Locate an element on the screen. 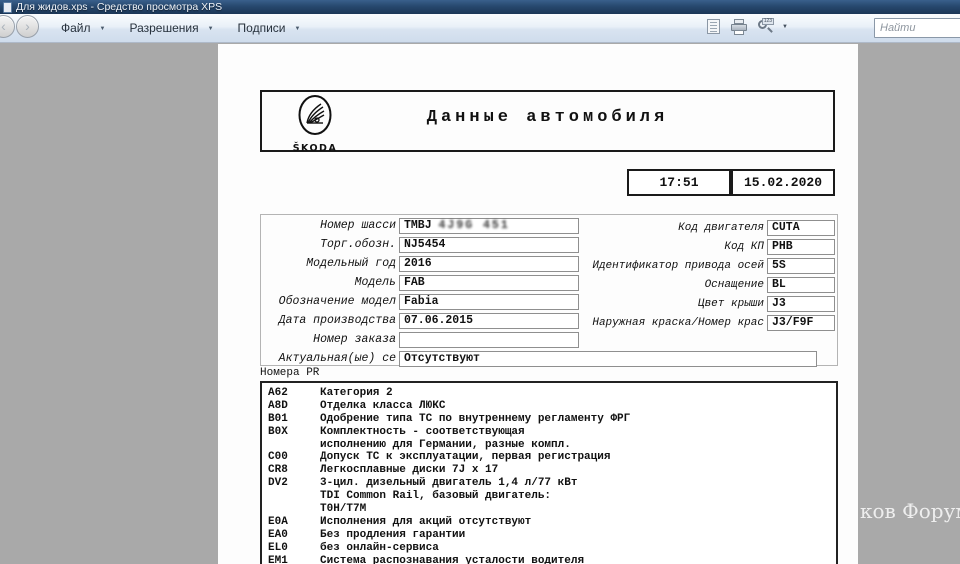  field-row: Номер шасси TMBJ 4J9G 451 is located at coordinates (428, 225).